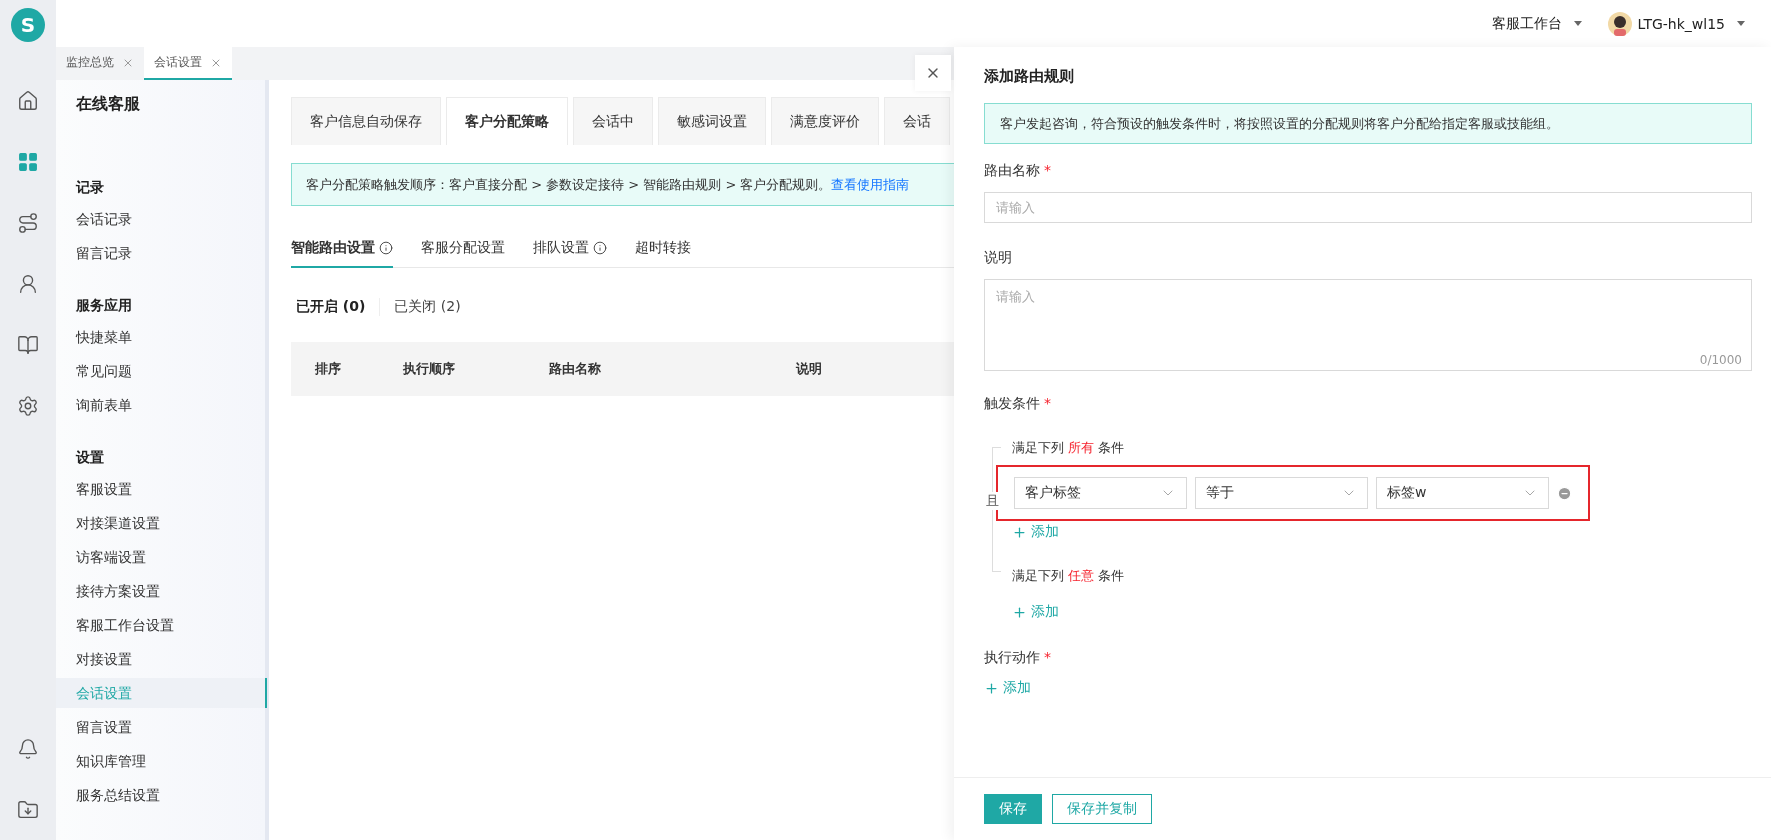 This screenshot has width=1771, height=840. I want to click on sub-tab: 智能路由设置, so click(342, 249).